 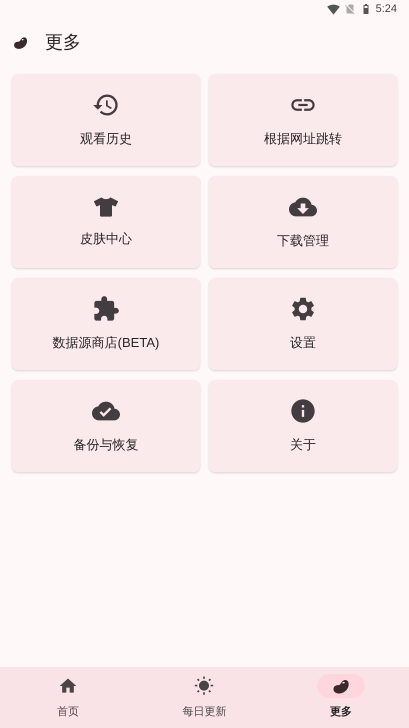 What do you see at coordinates (303, 222) in the screenshot?
I see `menu-card: 下载管理` at bounding box center [303, 222].